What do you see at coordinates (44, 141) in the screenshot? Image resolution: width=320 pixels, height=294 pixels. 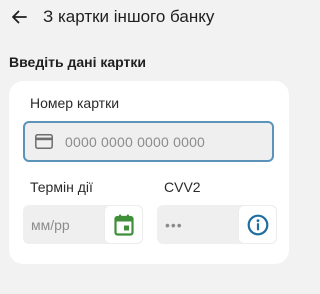 I see `credit-card-icon` at bounding box center [44, 141].